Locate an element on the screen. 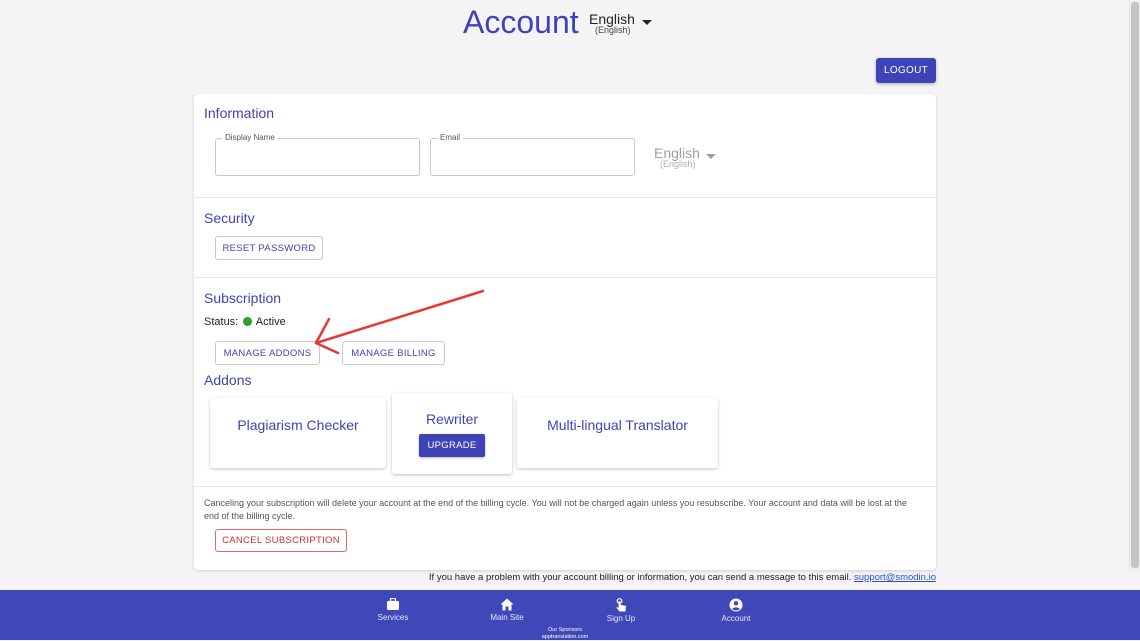 Image resolution: width=1140 pixels, height=641 pixels. email-field: Email is located at coordinates (532, 154).